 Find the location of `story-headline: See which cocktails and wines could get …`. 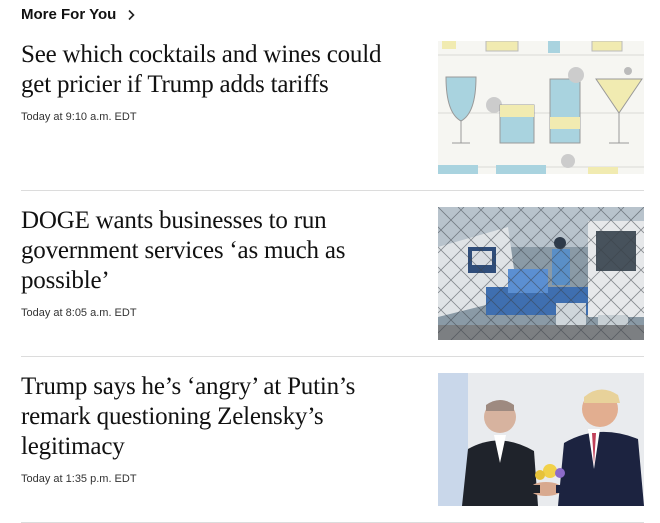

story-headline: See which cocktails and wines could get … is located at coordinates (216, 70).